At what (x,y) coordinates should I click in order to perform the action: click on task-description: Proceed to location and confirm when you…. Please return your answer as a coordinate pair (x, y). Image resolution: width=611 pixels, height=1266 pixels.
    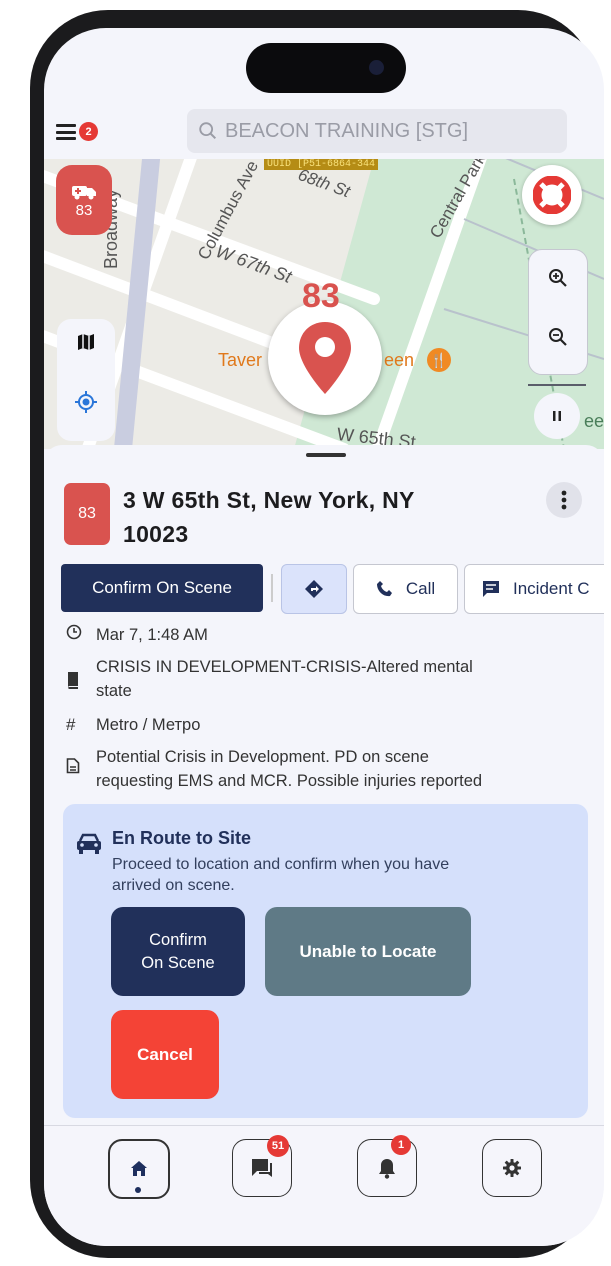
    Looking at the image, I should click on (280, 875).